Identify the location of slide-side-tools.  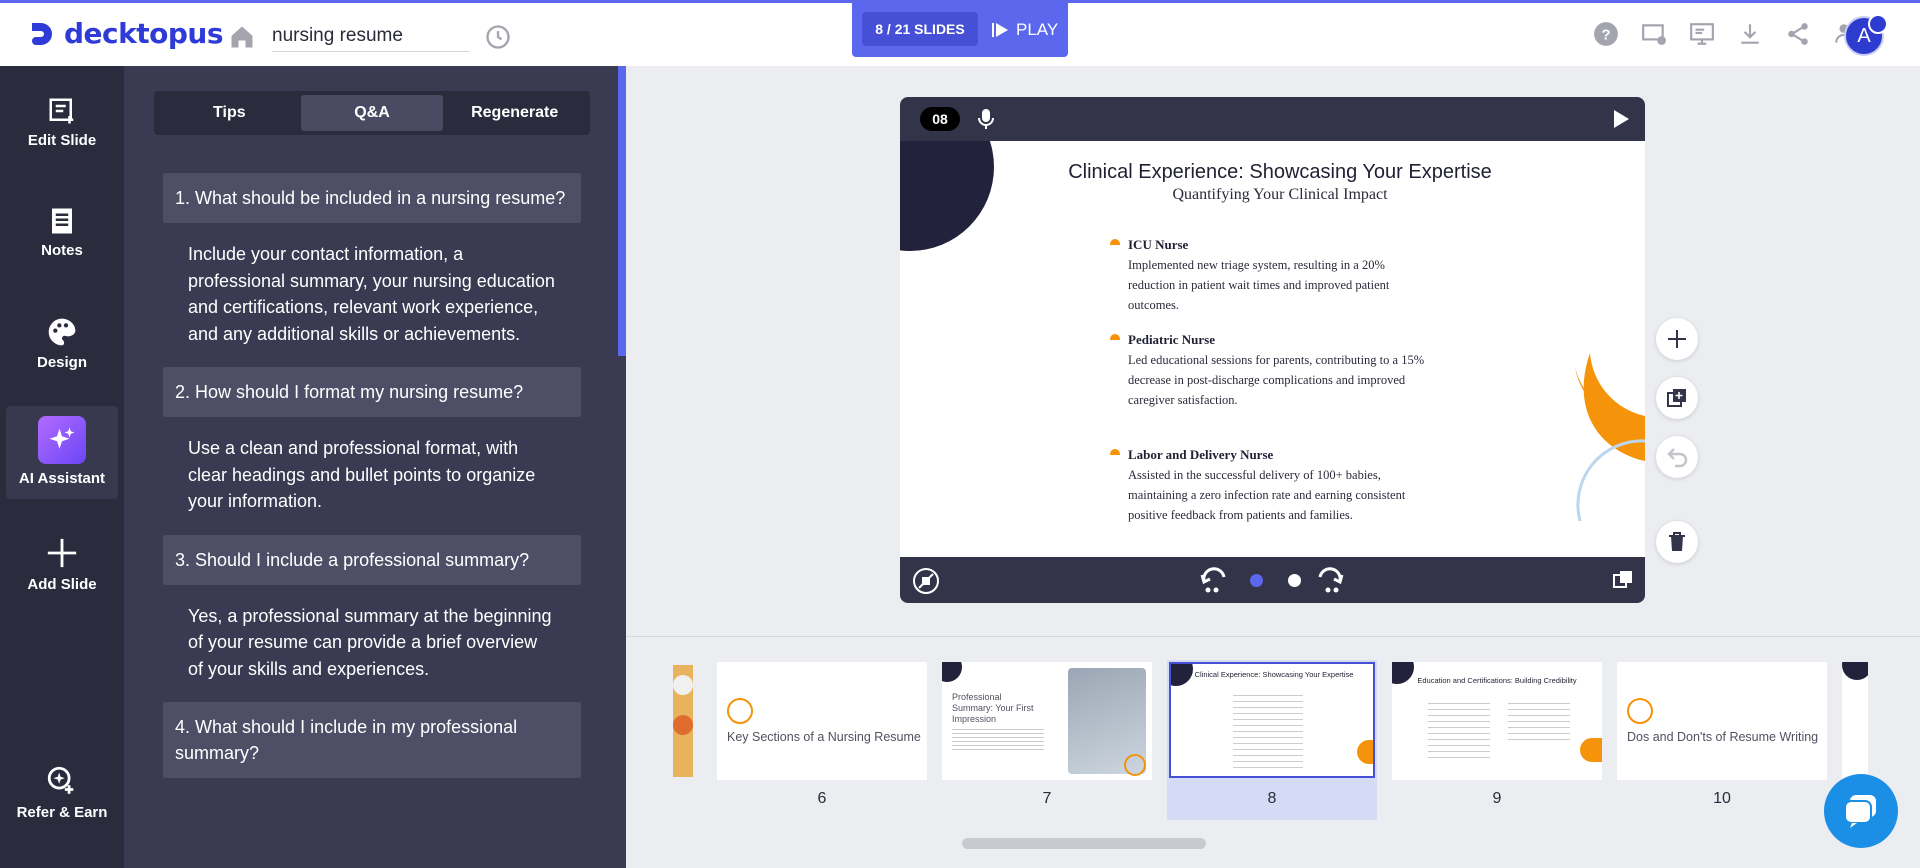
(1677, 440).